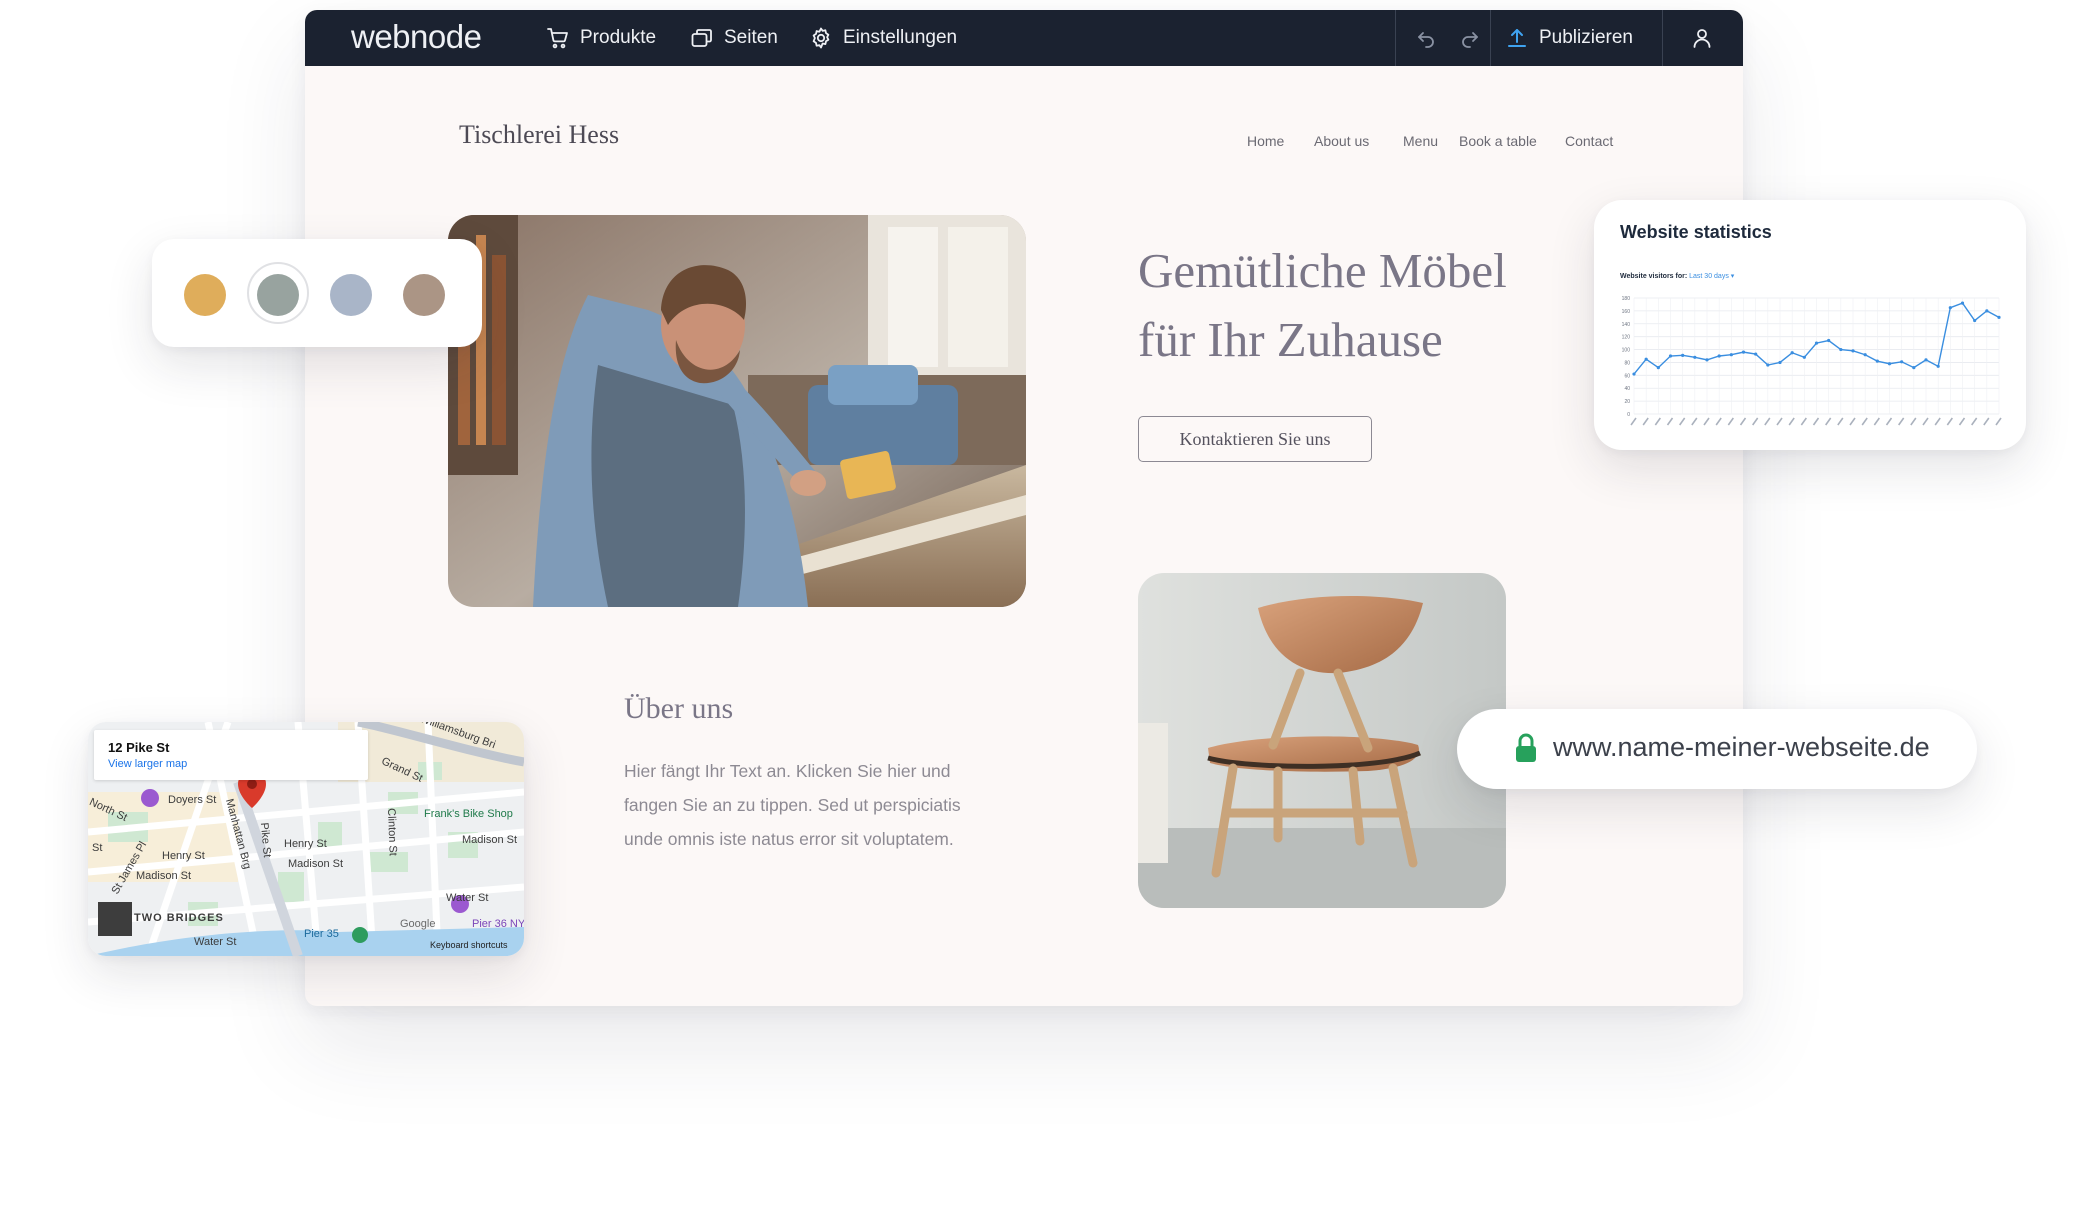 This screenshot has height=1212, width=2100. What do you see at coordinates (1498, 141) in the screenshot?
I see `nav-item-book-table: Book a table` at bounding box center [1498, 141].